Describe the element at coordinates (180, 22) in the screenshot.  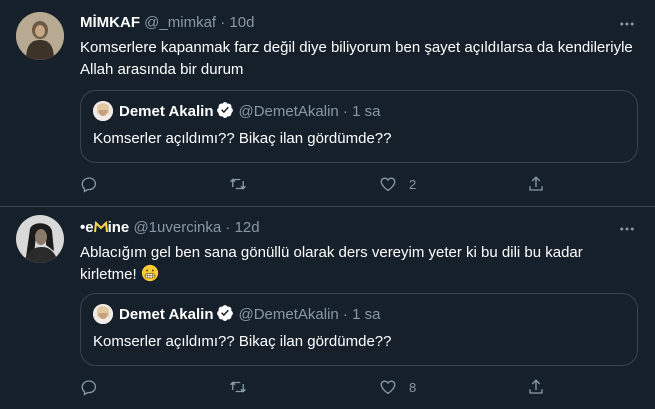
I see `author-handle: @_mimkaf` at that location.